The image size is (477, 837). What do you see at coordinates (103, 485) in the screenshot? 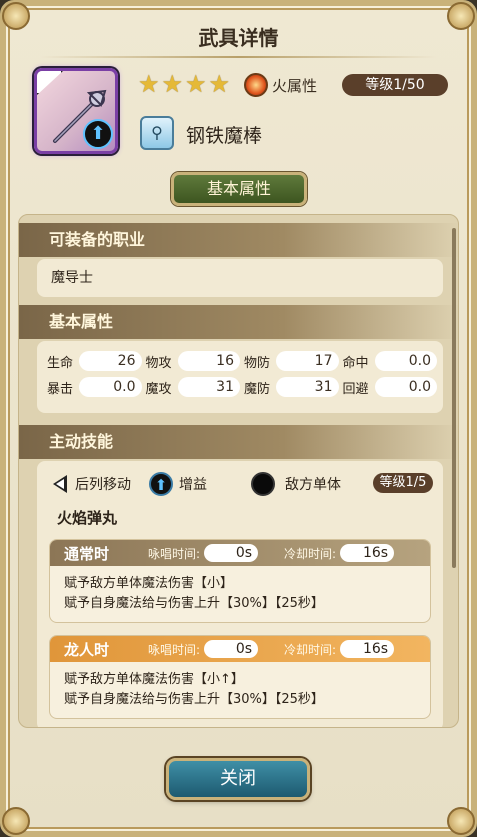
I see `tag-back-row-move: 后列移动` at bounding box center [103, 485].